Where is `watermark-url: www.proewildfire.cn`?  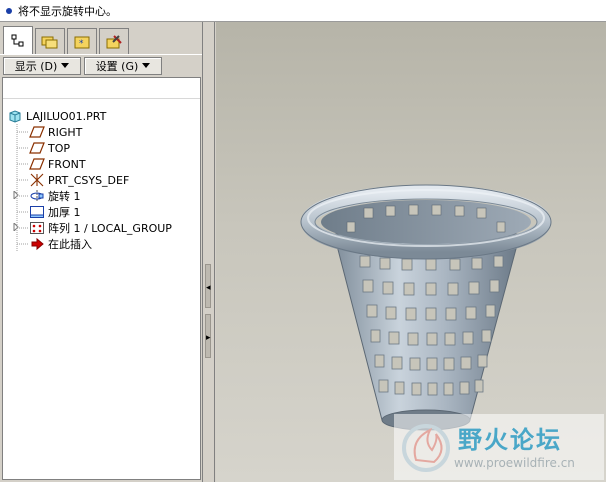 watermark-url: www.proewildfire.cn is located at coordinates (514, 463).